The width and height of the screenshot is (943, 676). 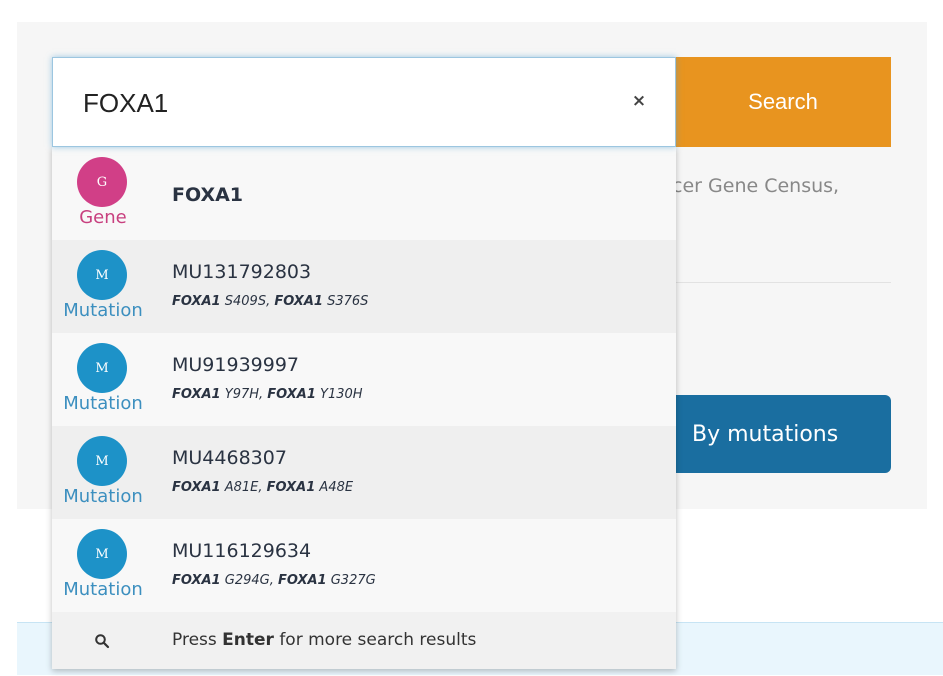 What do you see at coordinates (765, 434) in the screenshot?
I see `by-mutations-button: By mutations` at bounding box center [765, 434].